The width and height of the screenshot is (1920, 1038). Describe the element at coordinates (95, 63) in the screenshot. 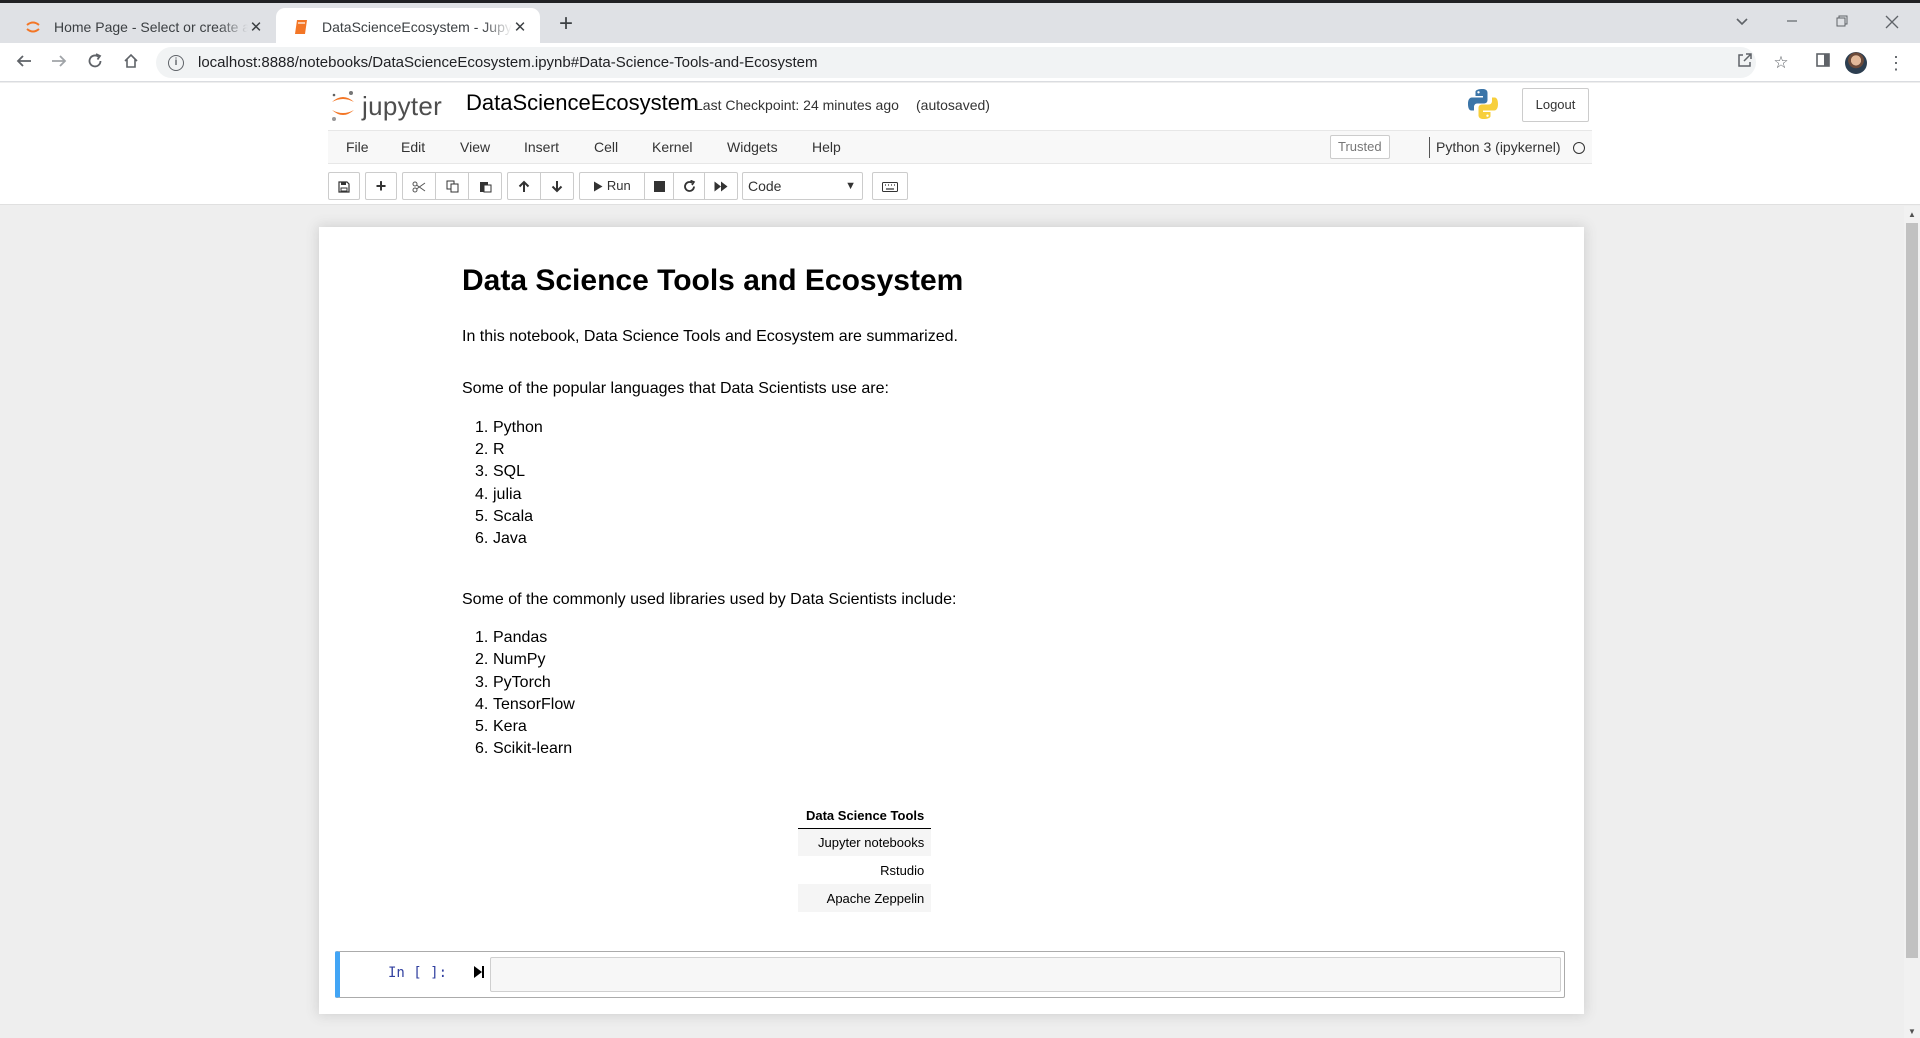

I see `reload-icon` at that location.